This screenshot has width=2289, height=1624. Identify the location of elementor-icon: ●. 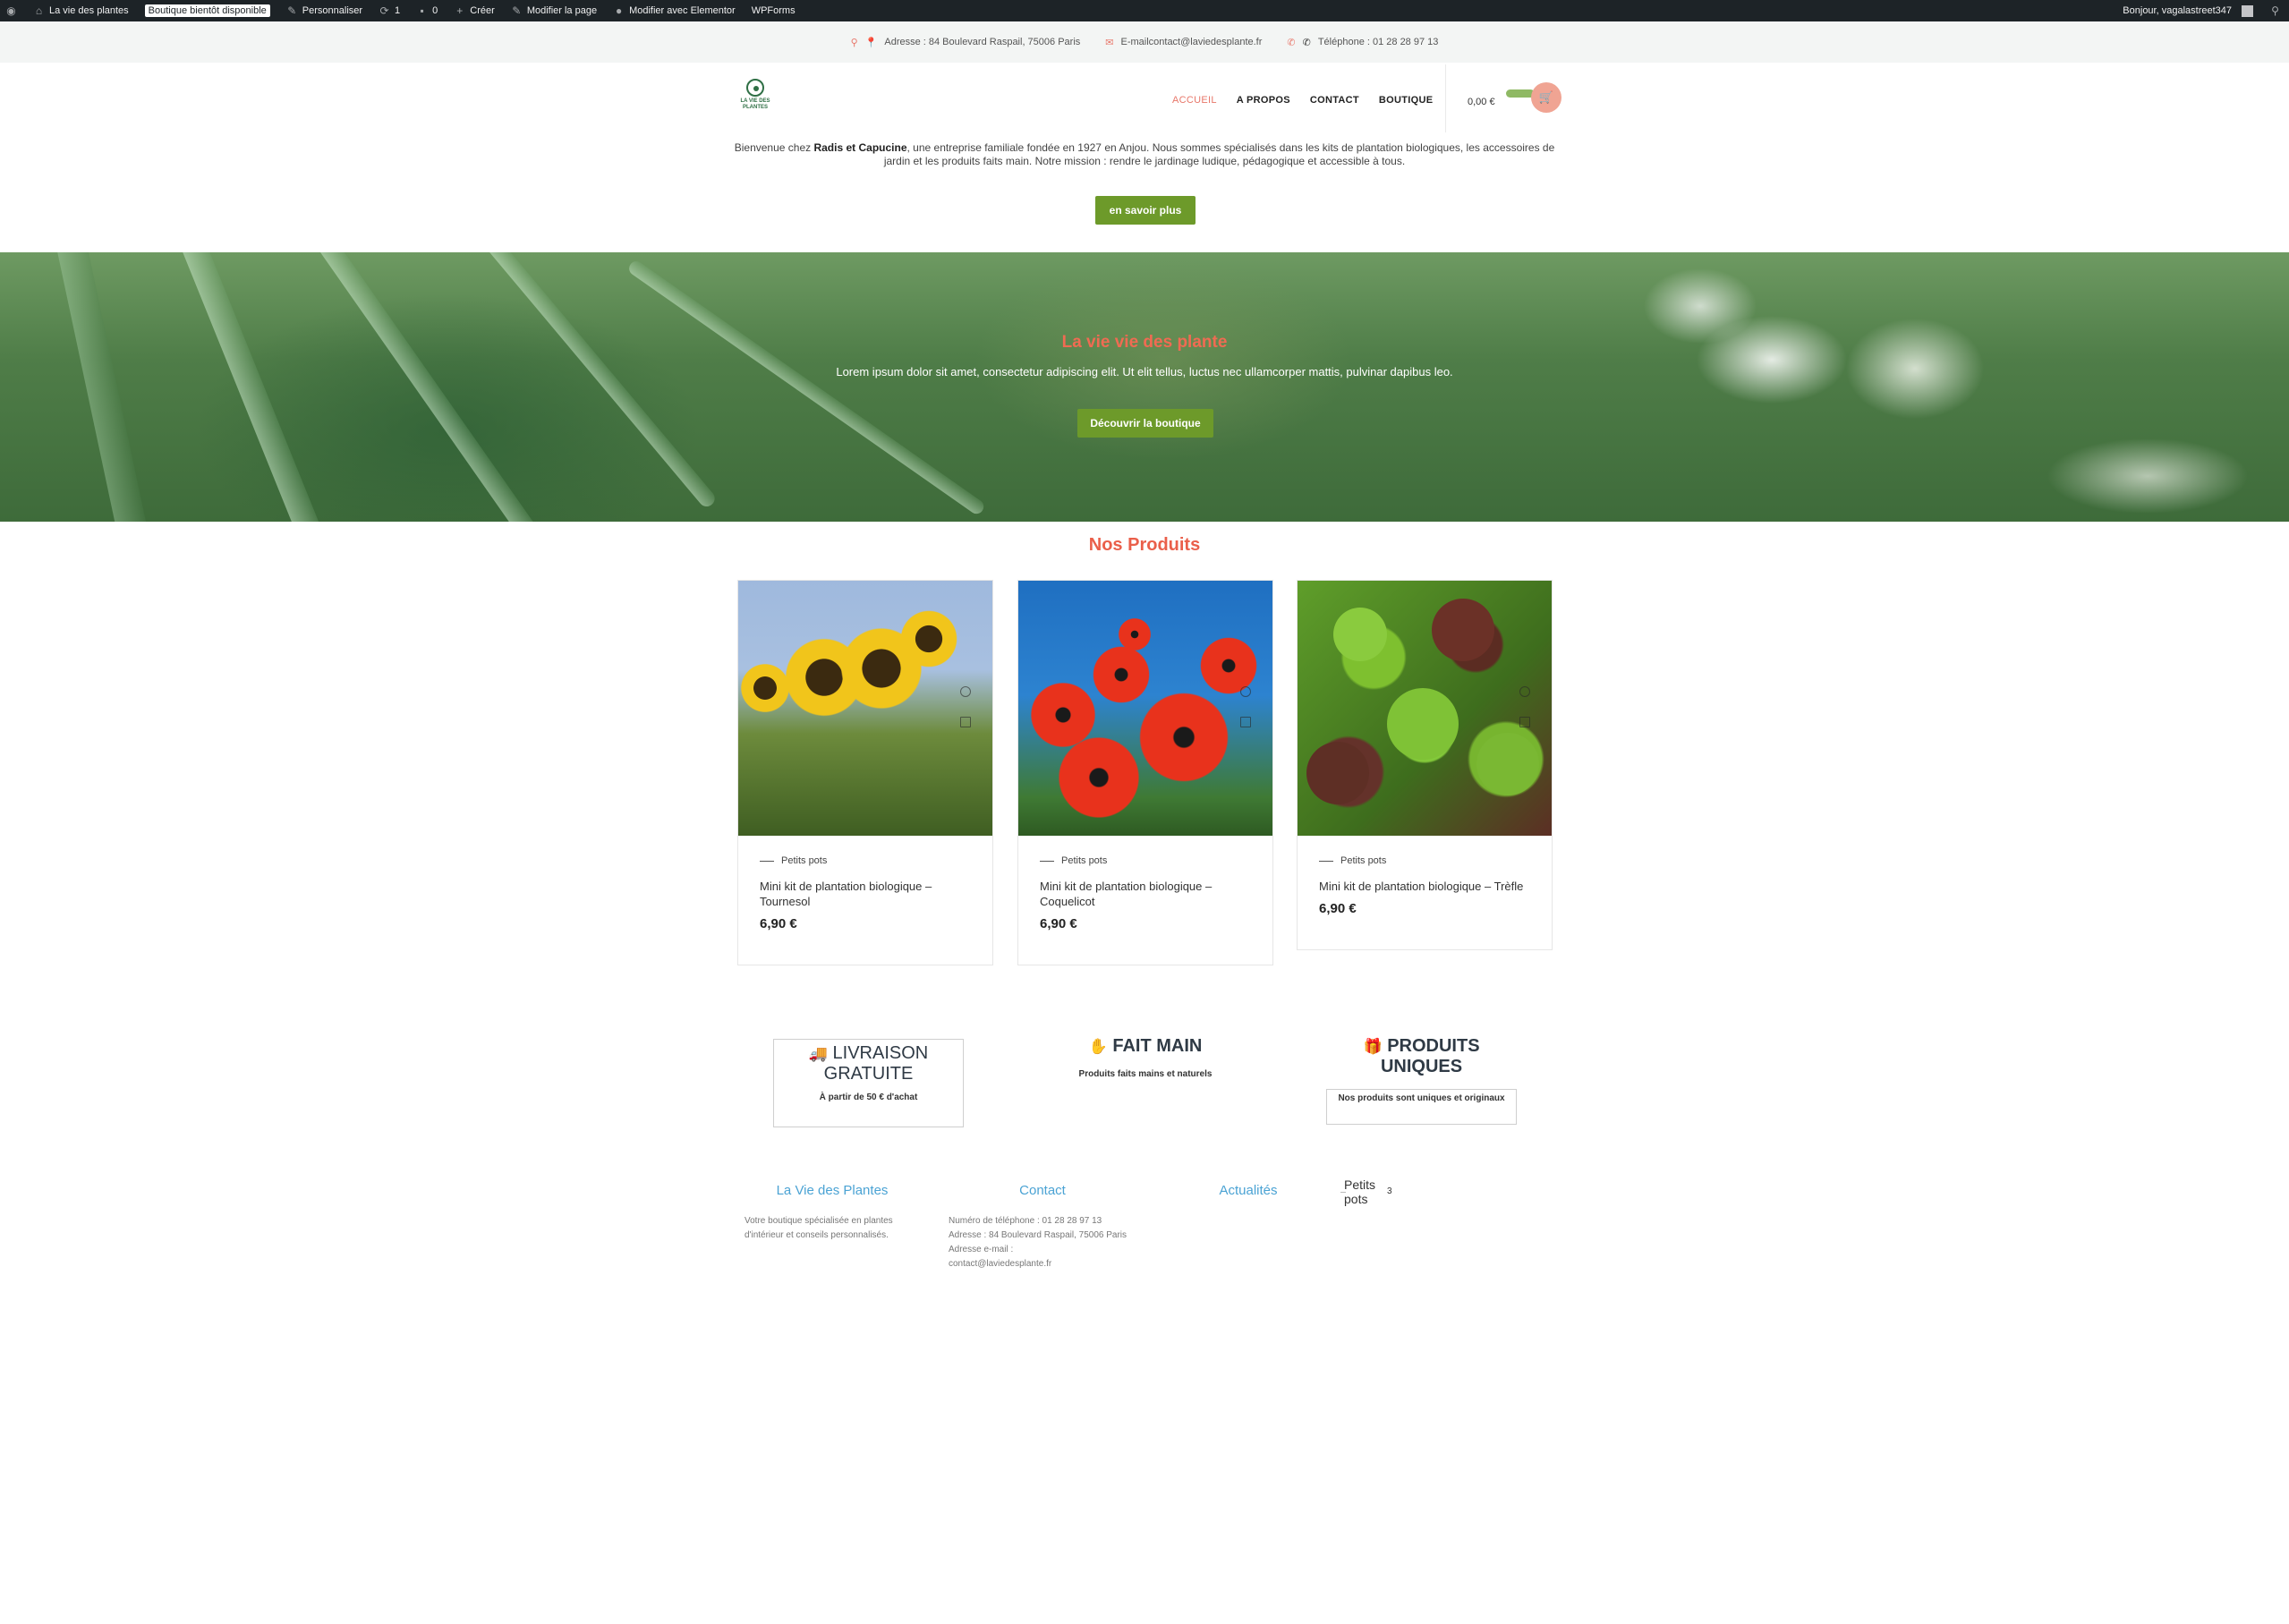
(619, 10).